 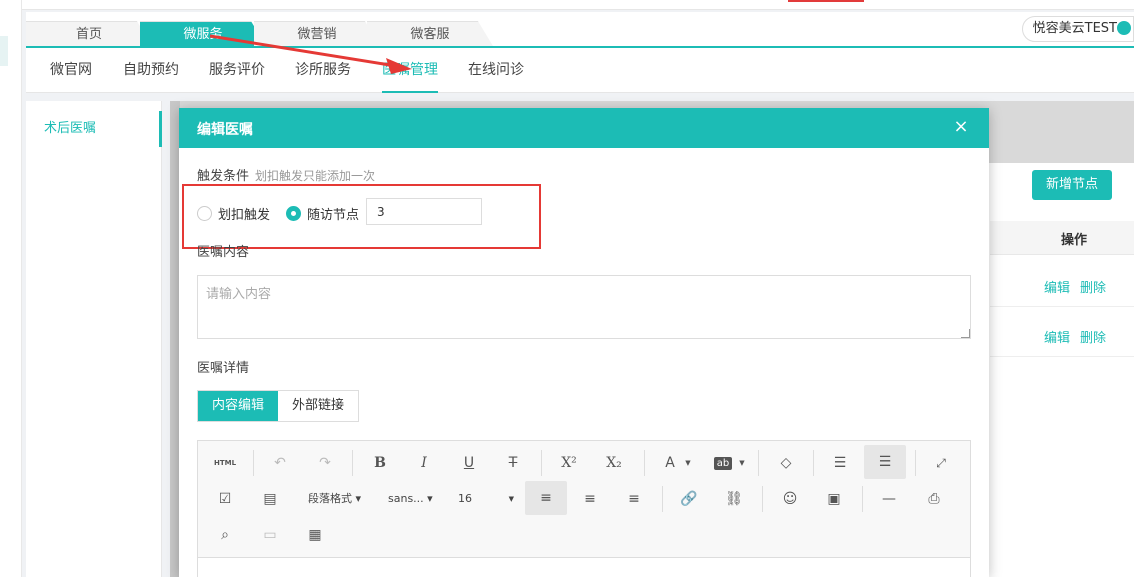 What do you see at coordinates (204, 213) in the screenshot?
I see `radio-circle` at bounding box center [204, 213].